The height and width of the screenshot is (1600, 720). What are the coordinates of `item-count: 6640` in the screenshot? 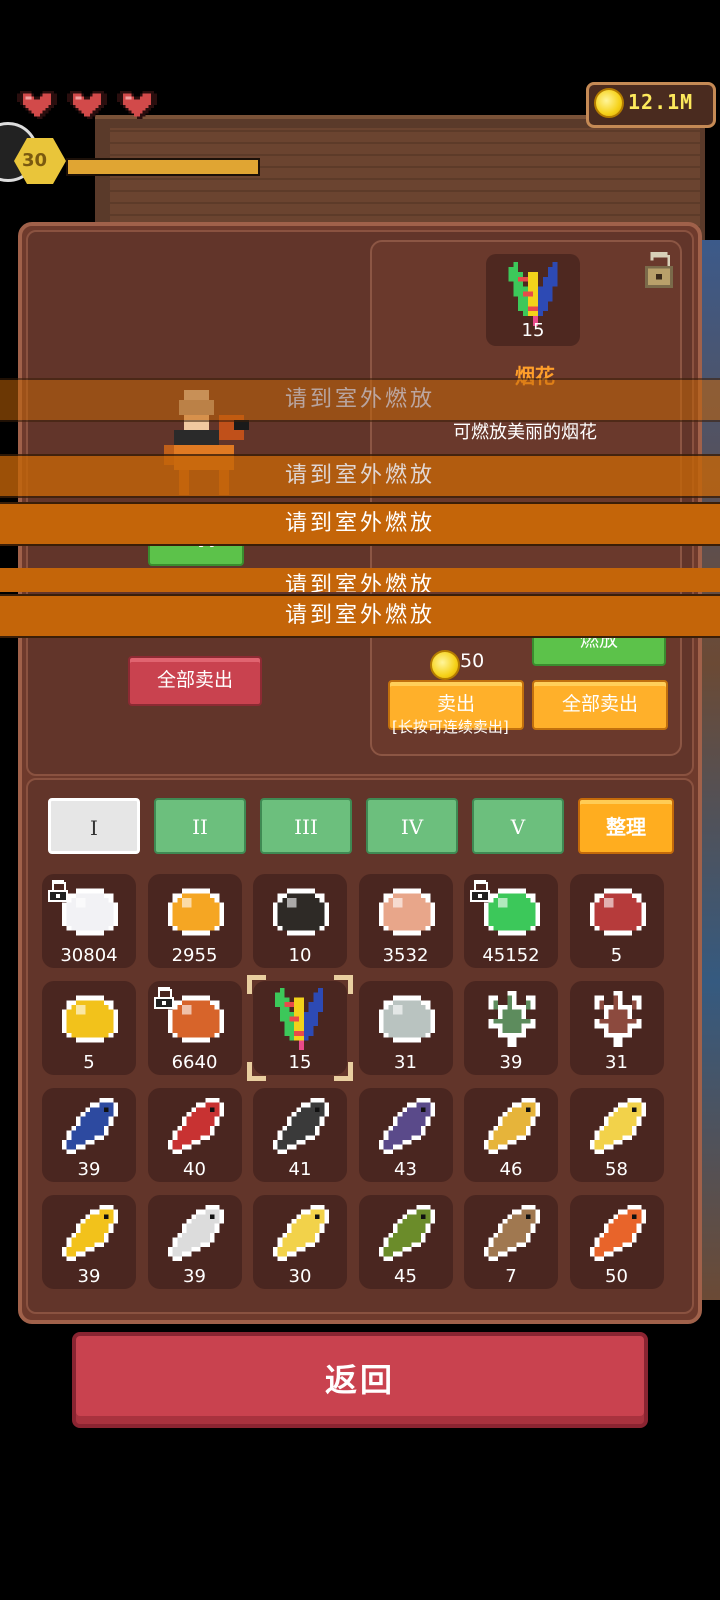 It's located at (194, 1062).